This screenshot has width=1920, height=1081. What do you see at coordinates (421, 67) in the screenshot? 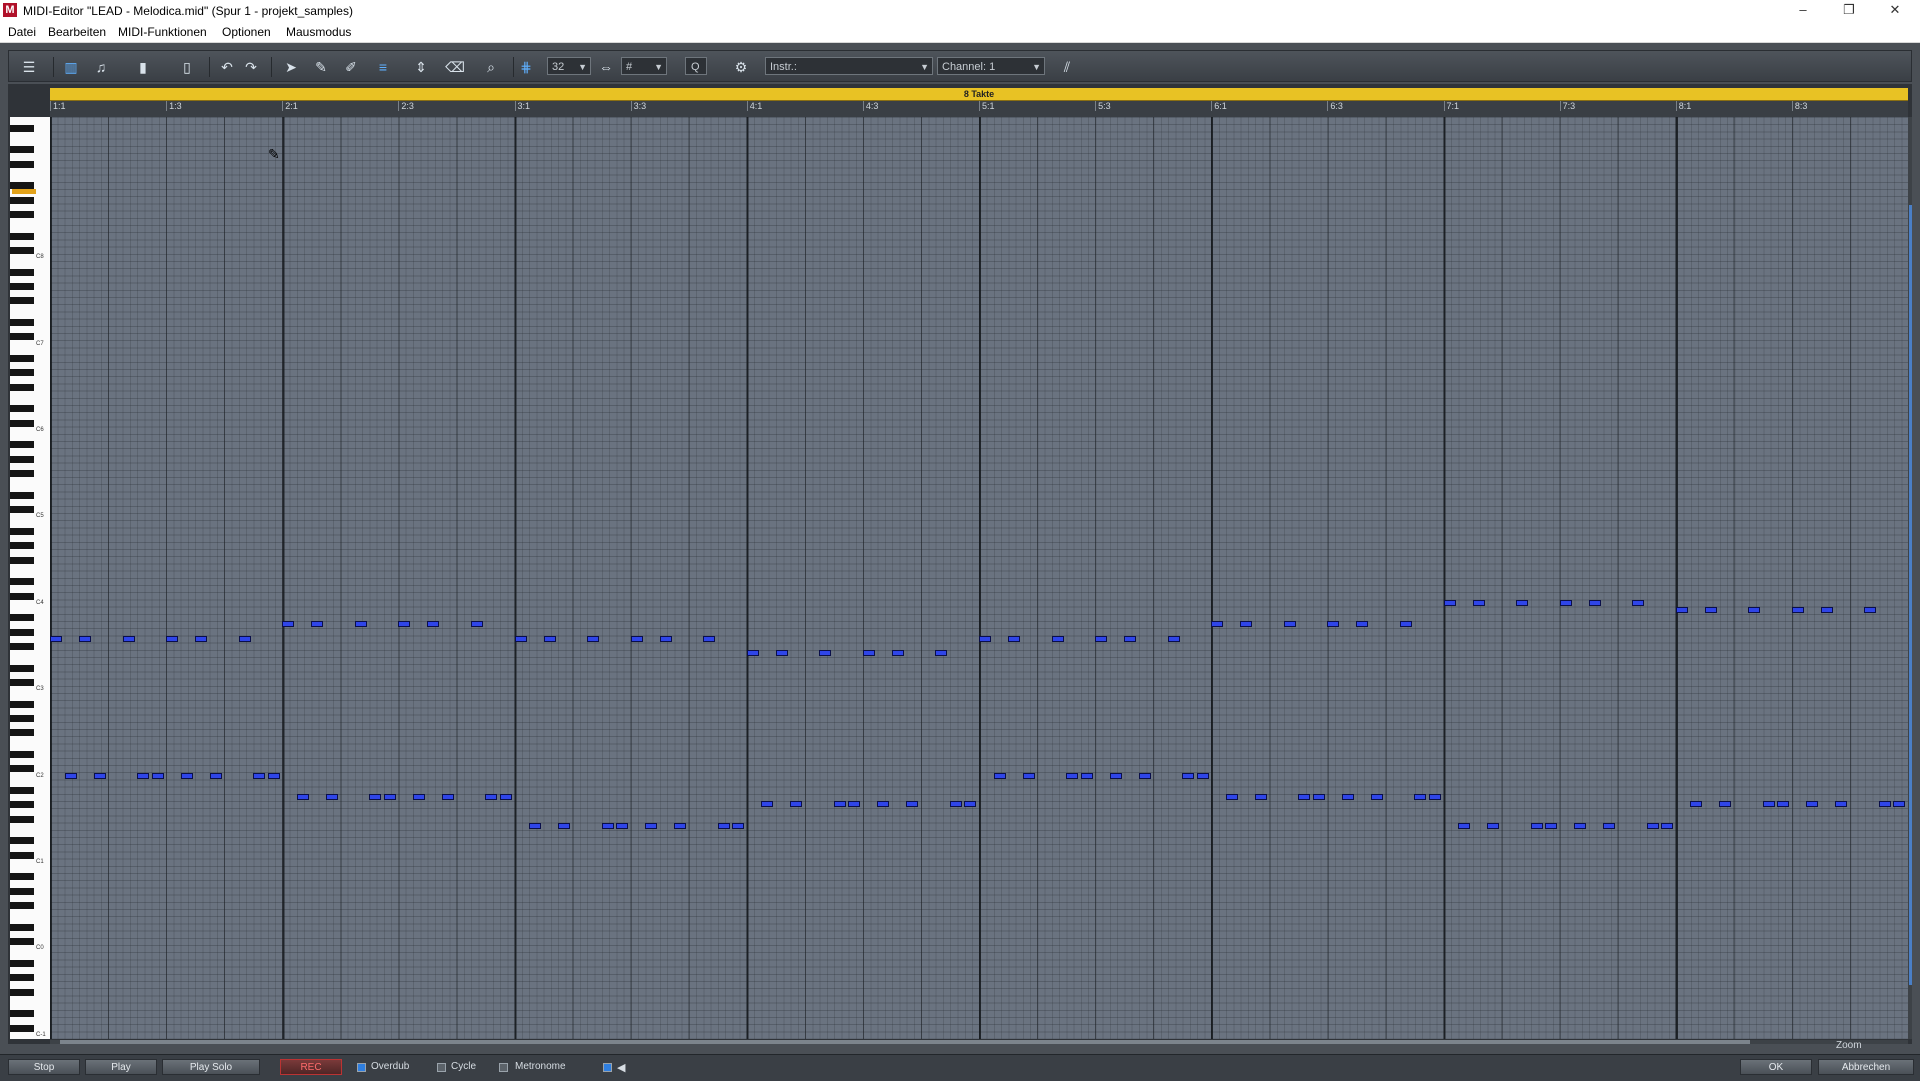
I see `split-icon: ⇕` at bounding box center [421, 67].